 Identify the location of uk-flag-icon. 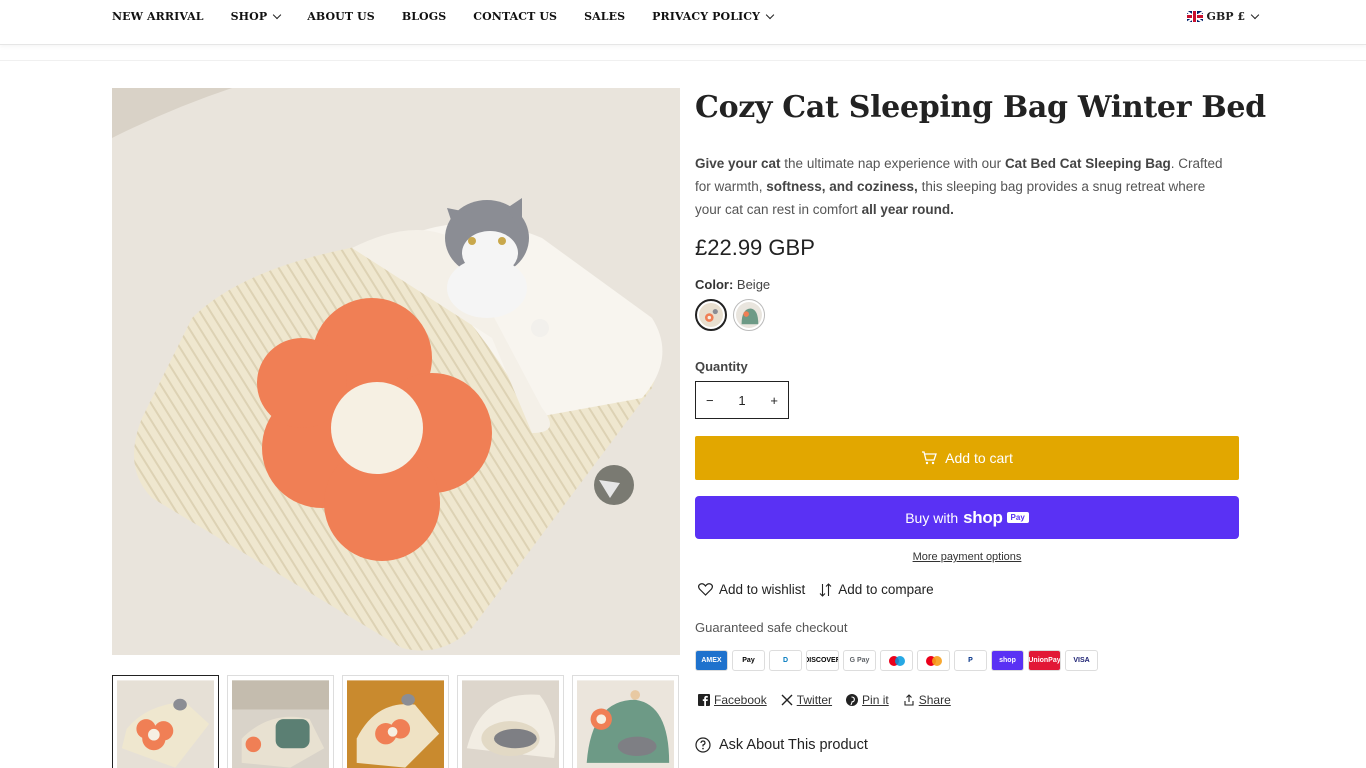
(1194, 16).